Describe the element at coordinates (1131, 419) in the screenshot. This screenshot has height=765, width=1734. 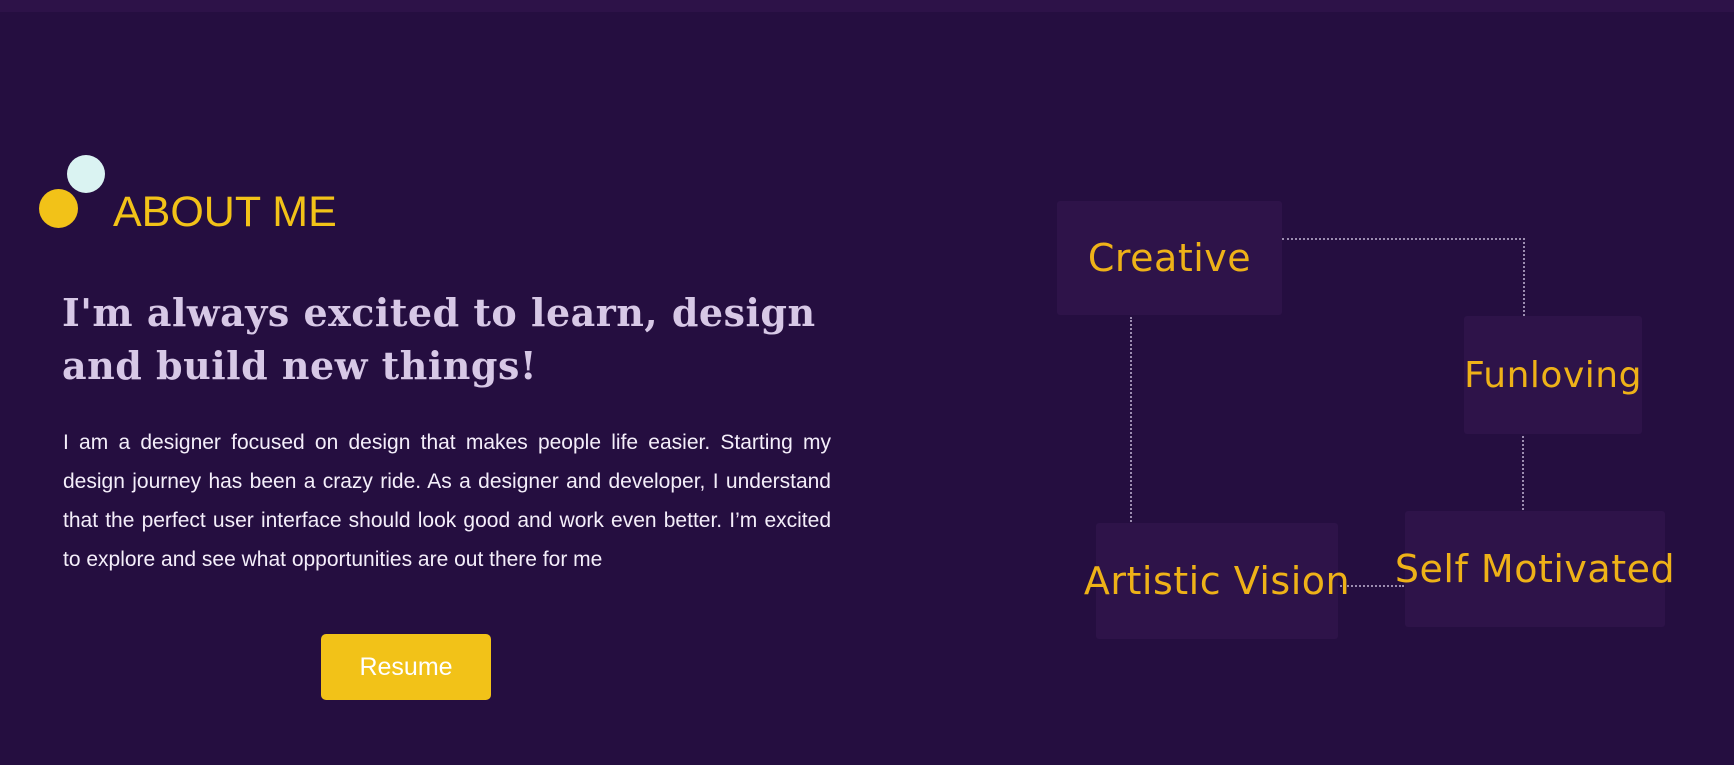
I see `connector-creative-artistic` at that location.